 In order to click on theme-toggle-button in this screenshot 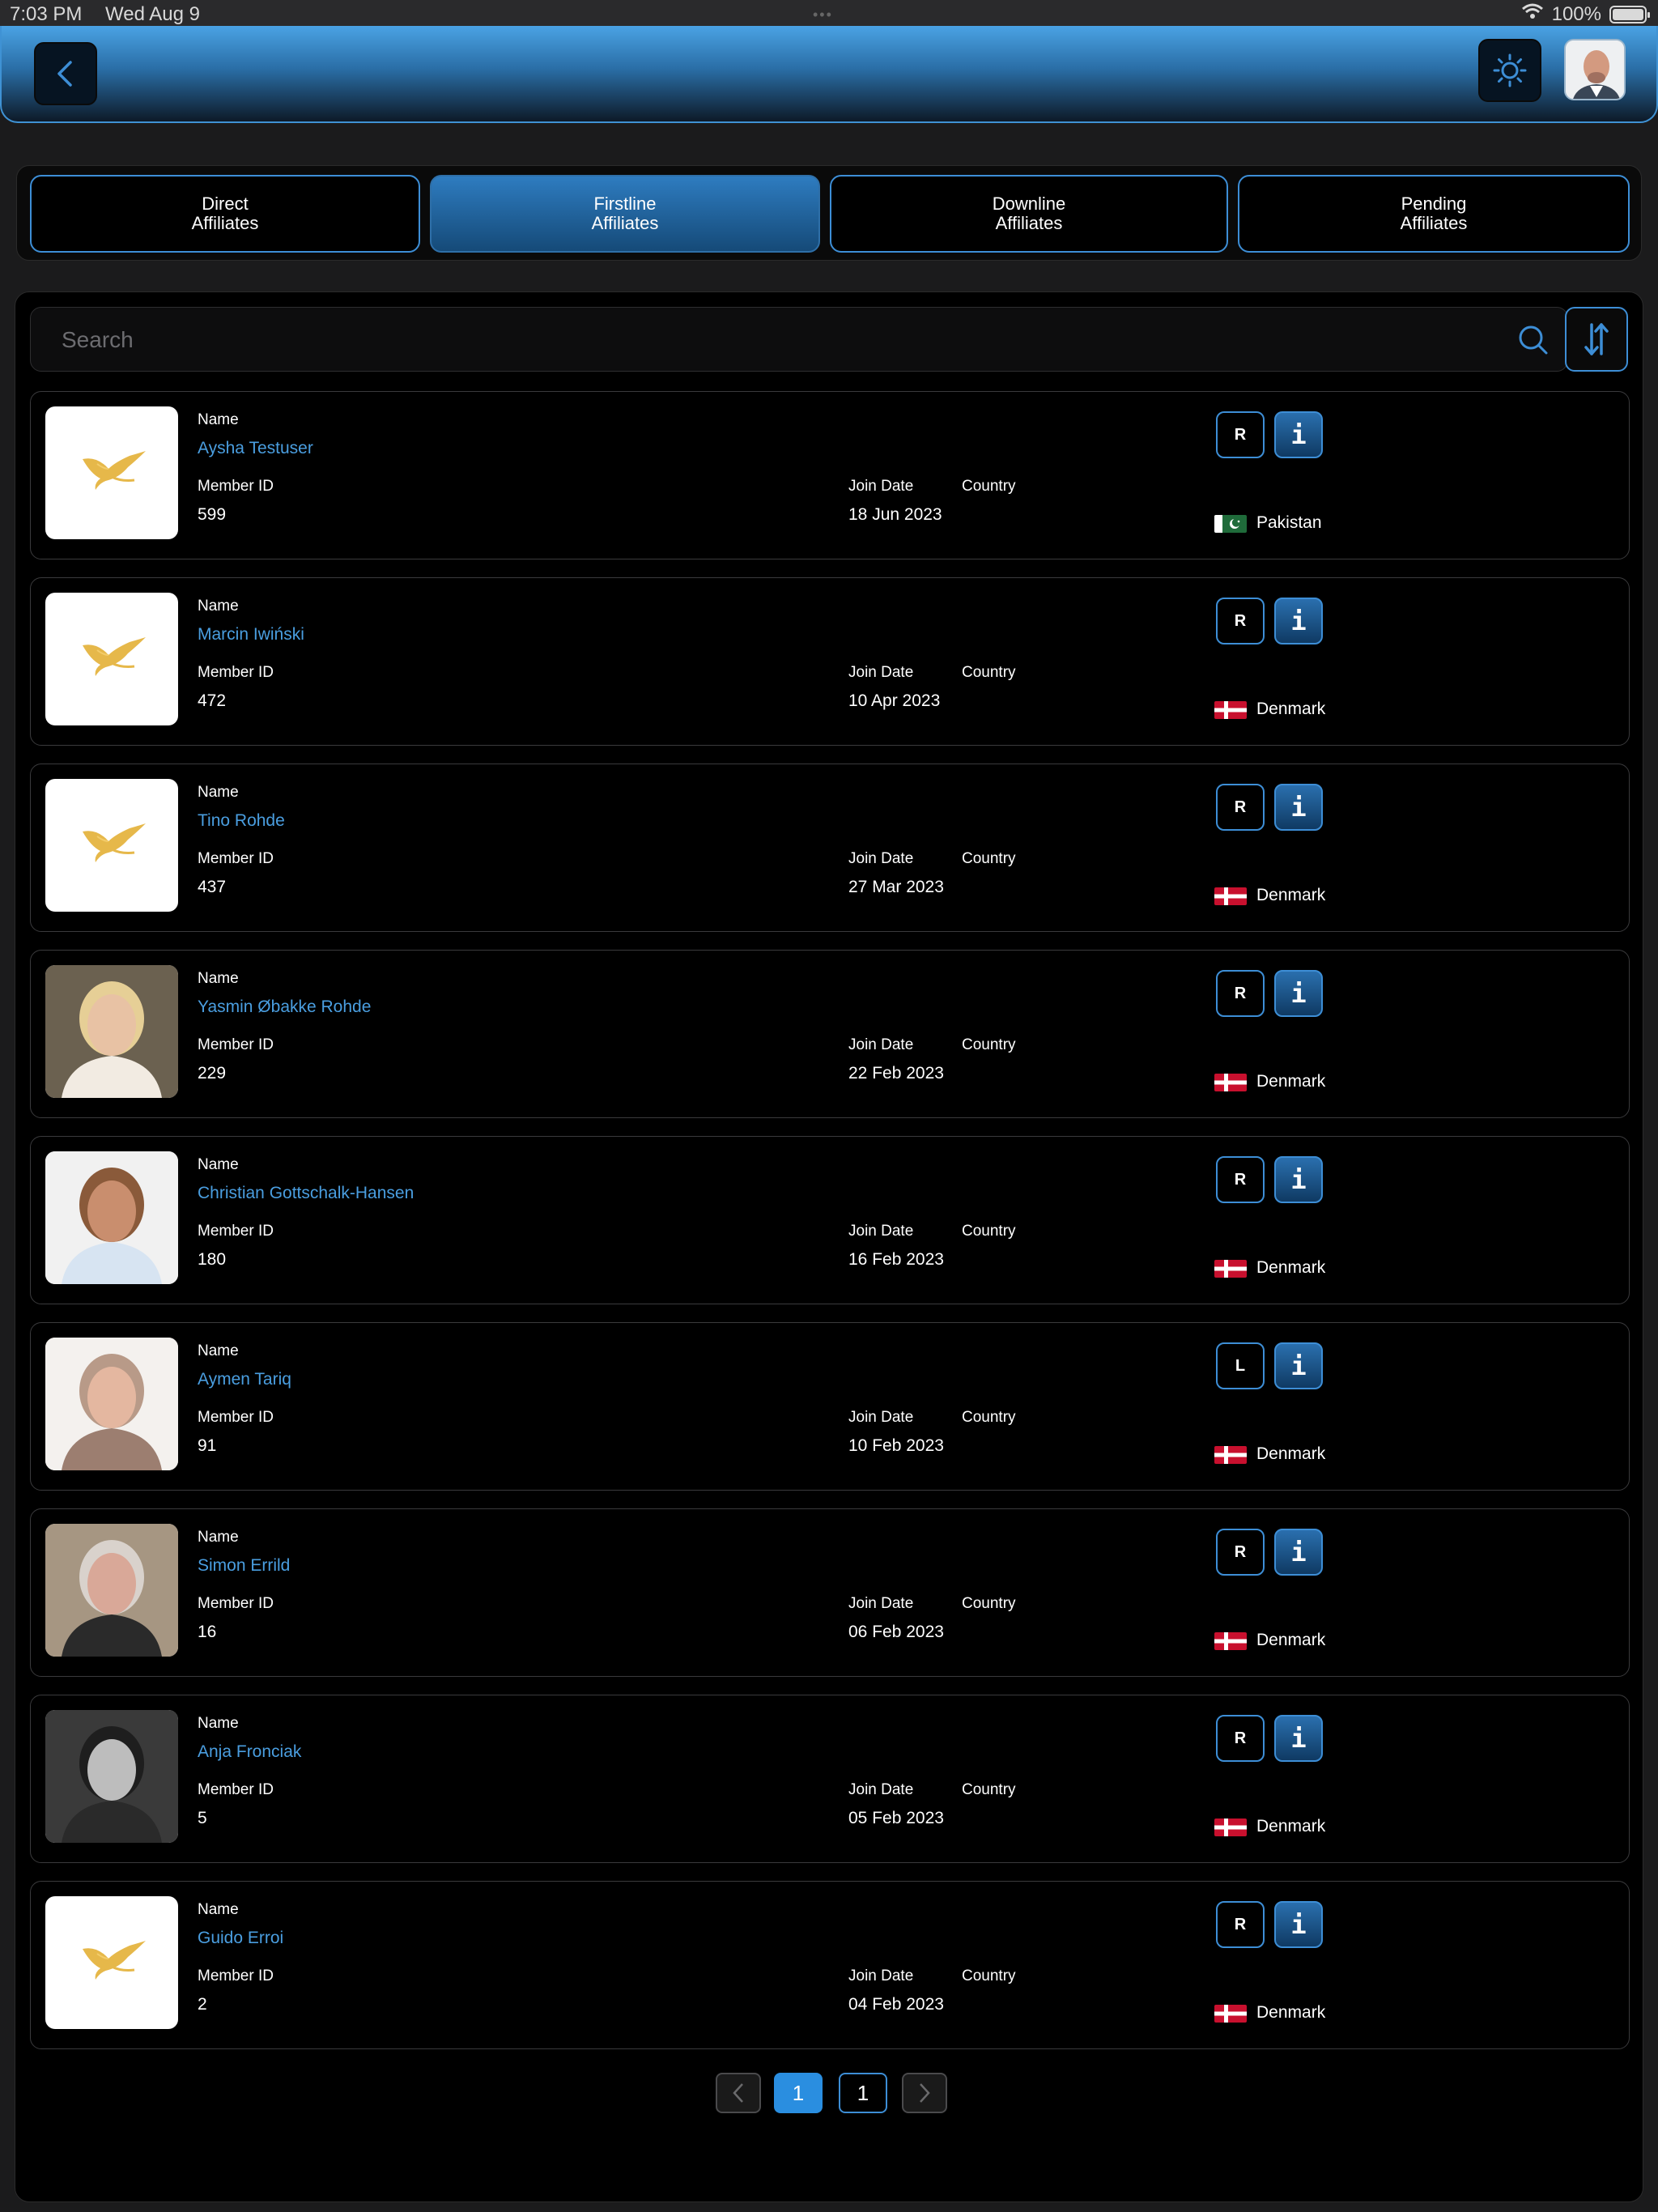, I will do `click(1509, 71)`.